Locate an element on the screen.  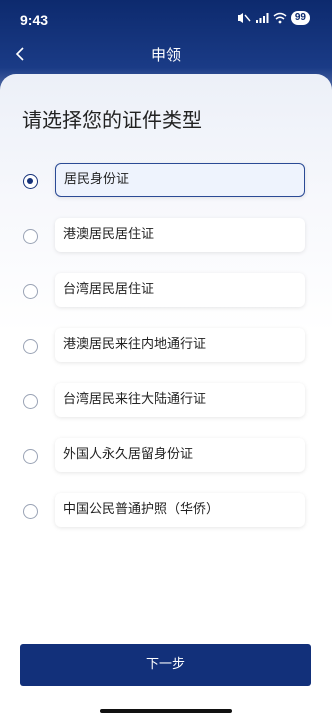
option-label: 台湾居民居住证 is located at coordinates (180, 290).